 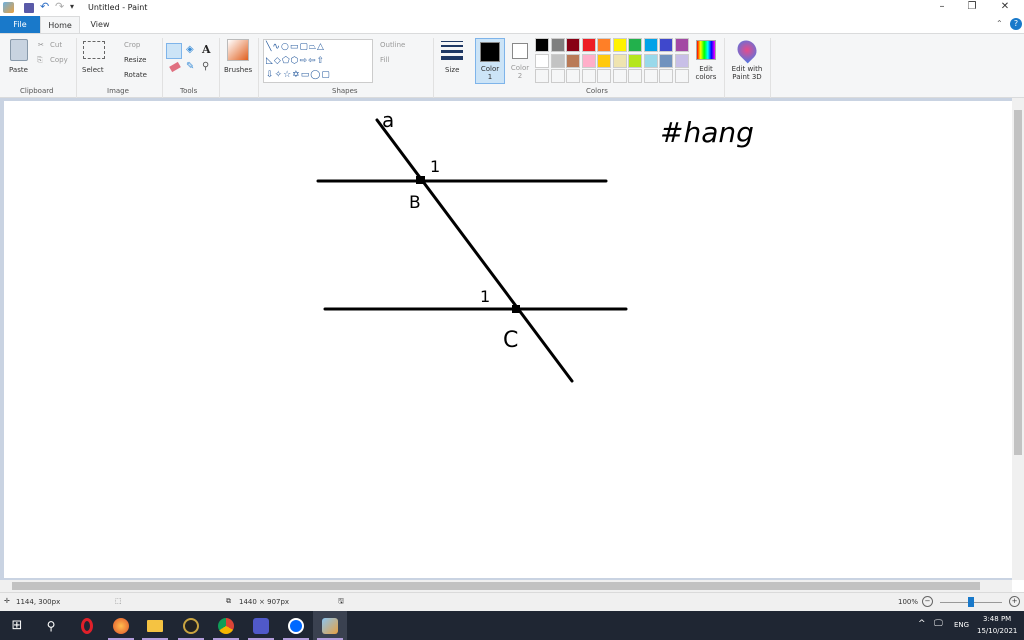 I want to click on search-icon: ⚲, so click(x=51, y=625).